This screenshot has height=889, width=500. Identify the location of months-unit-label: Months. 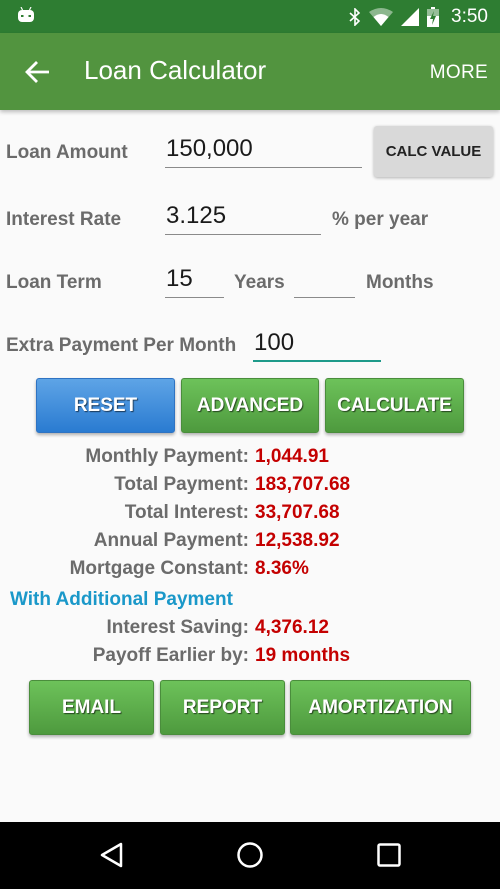
(400, 282).